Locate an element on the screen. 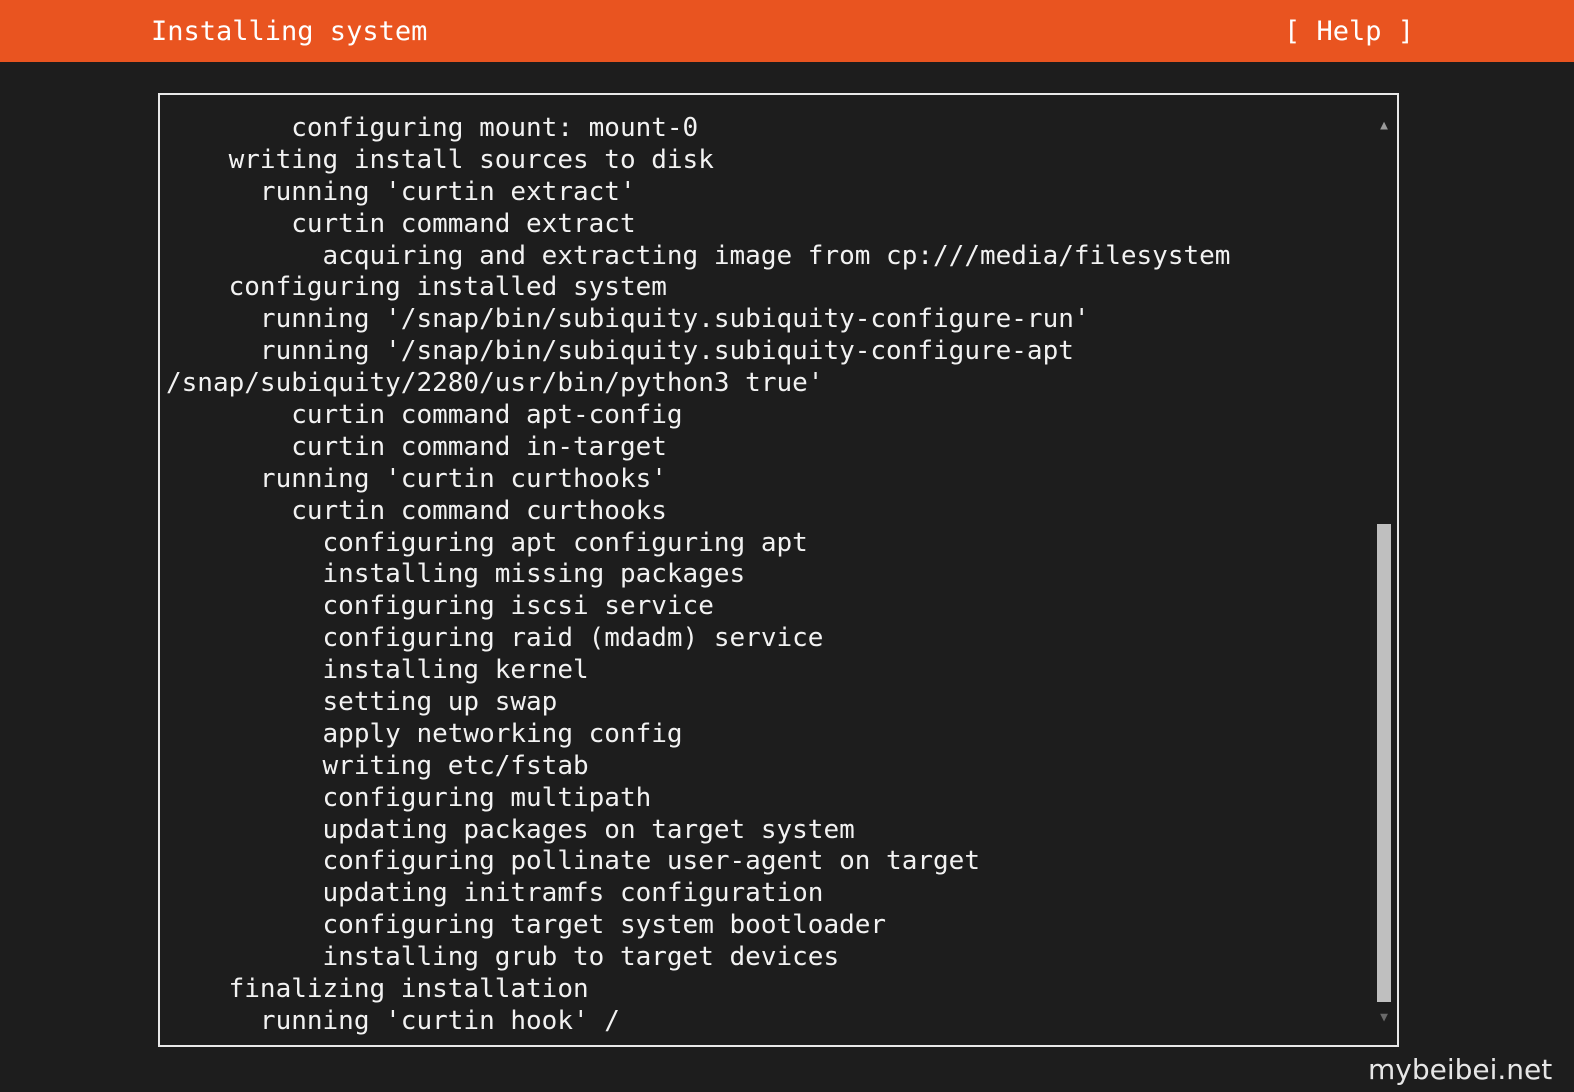  log-line: apply networking config is located at coordinates (424, 733).